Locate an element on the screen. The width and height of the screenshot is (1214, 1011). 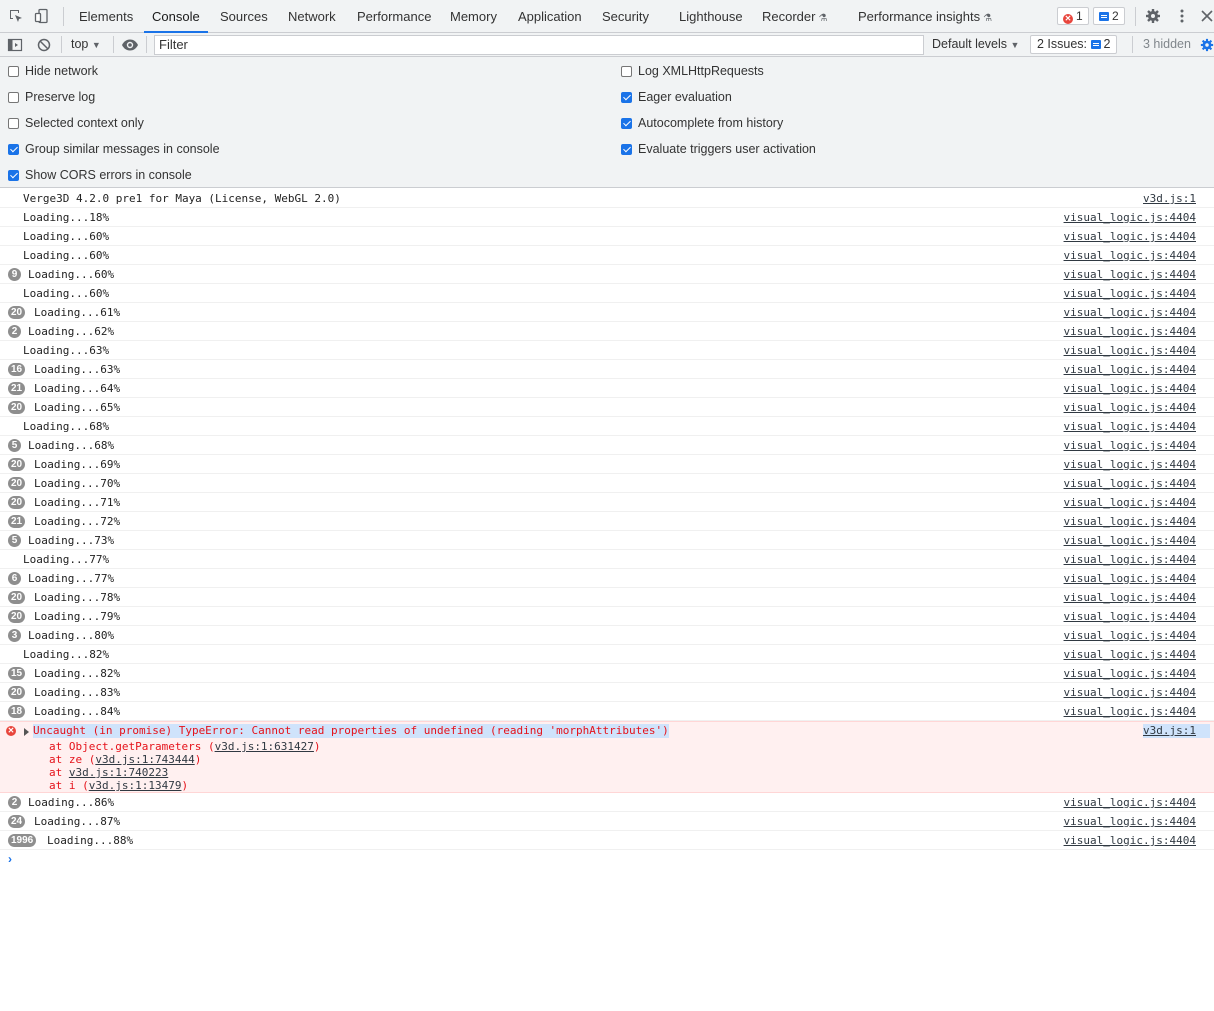
tab-network: Network is located at coordinates (312, 16).